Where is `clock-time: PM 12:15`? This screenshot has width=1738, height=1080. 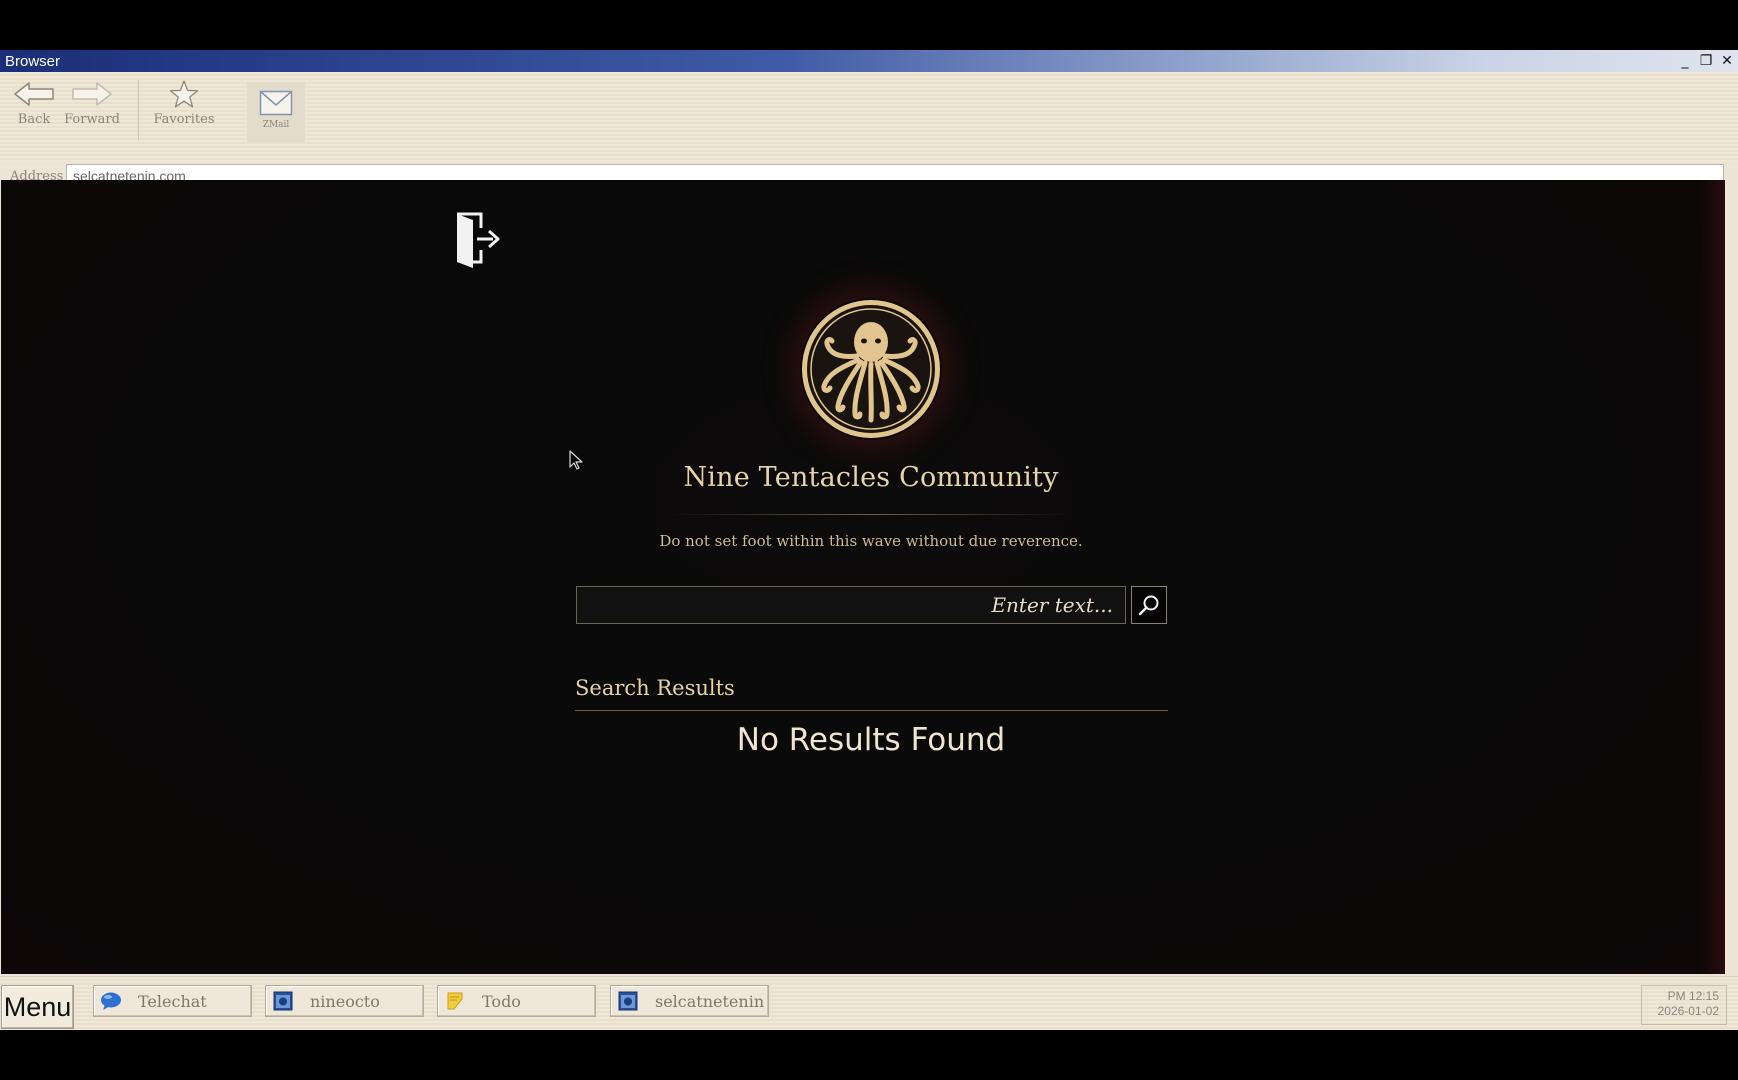
clock-time: PM 12:15 is located at coordinates (1693, 996).